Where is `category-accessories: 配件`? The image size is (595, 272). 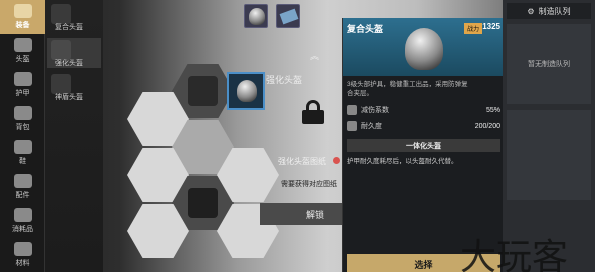
category-accessories: 配件 is located at coordinates (22, 187).